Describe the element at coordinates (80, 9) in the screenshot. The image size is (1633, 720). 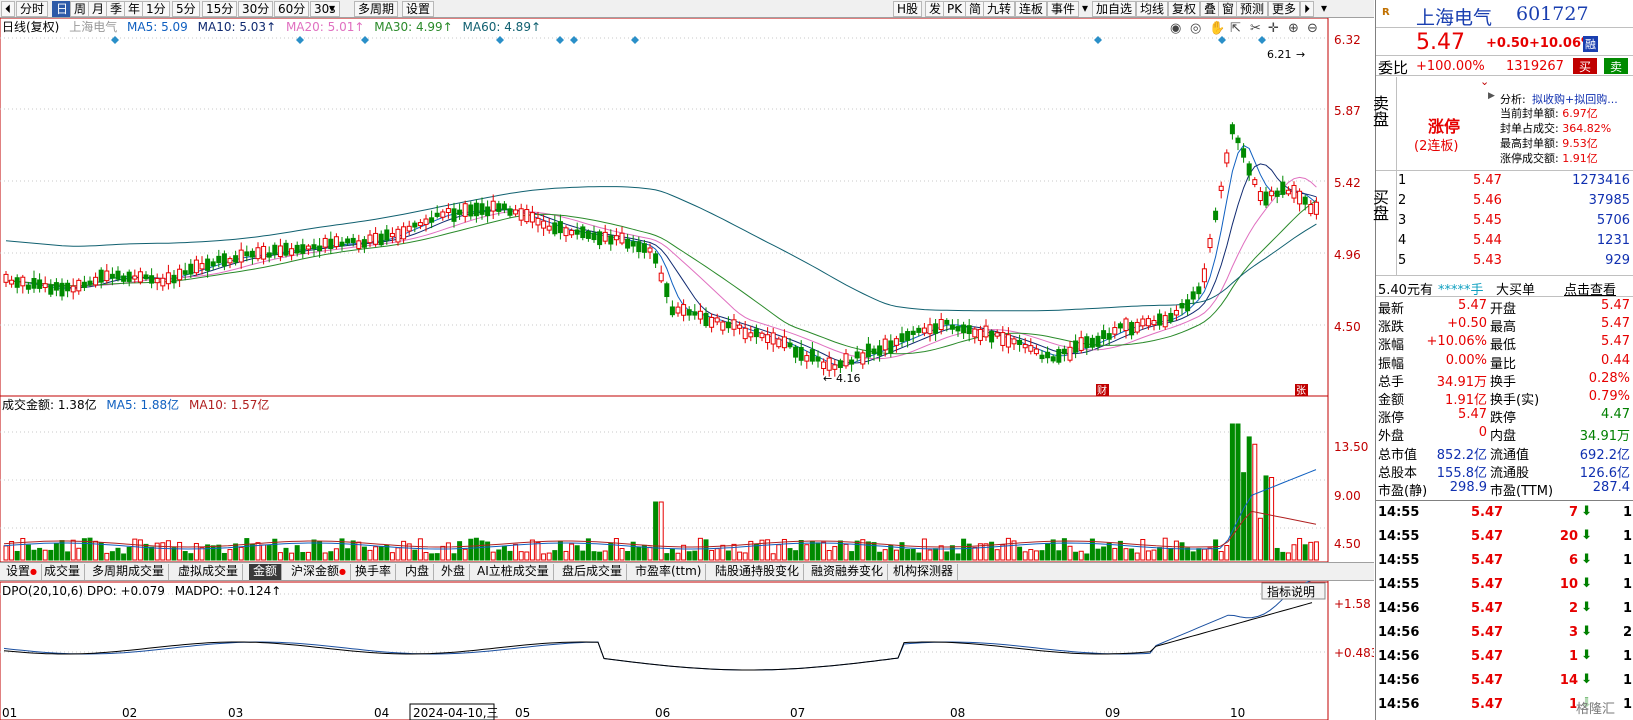
I see `period-tab-week: 周` at that location.